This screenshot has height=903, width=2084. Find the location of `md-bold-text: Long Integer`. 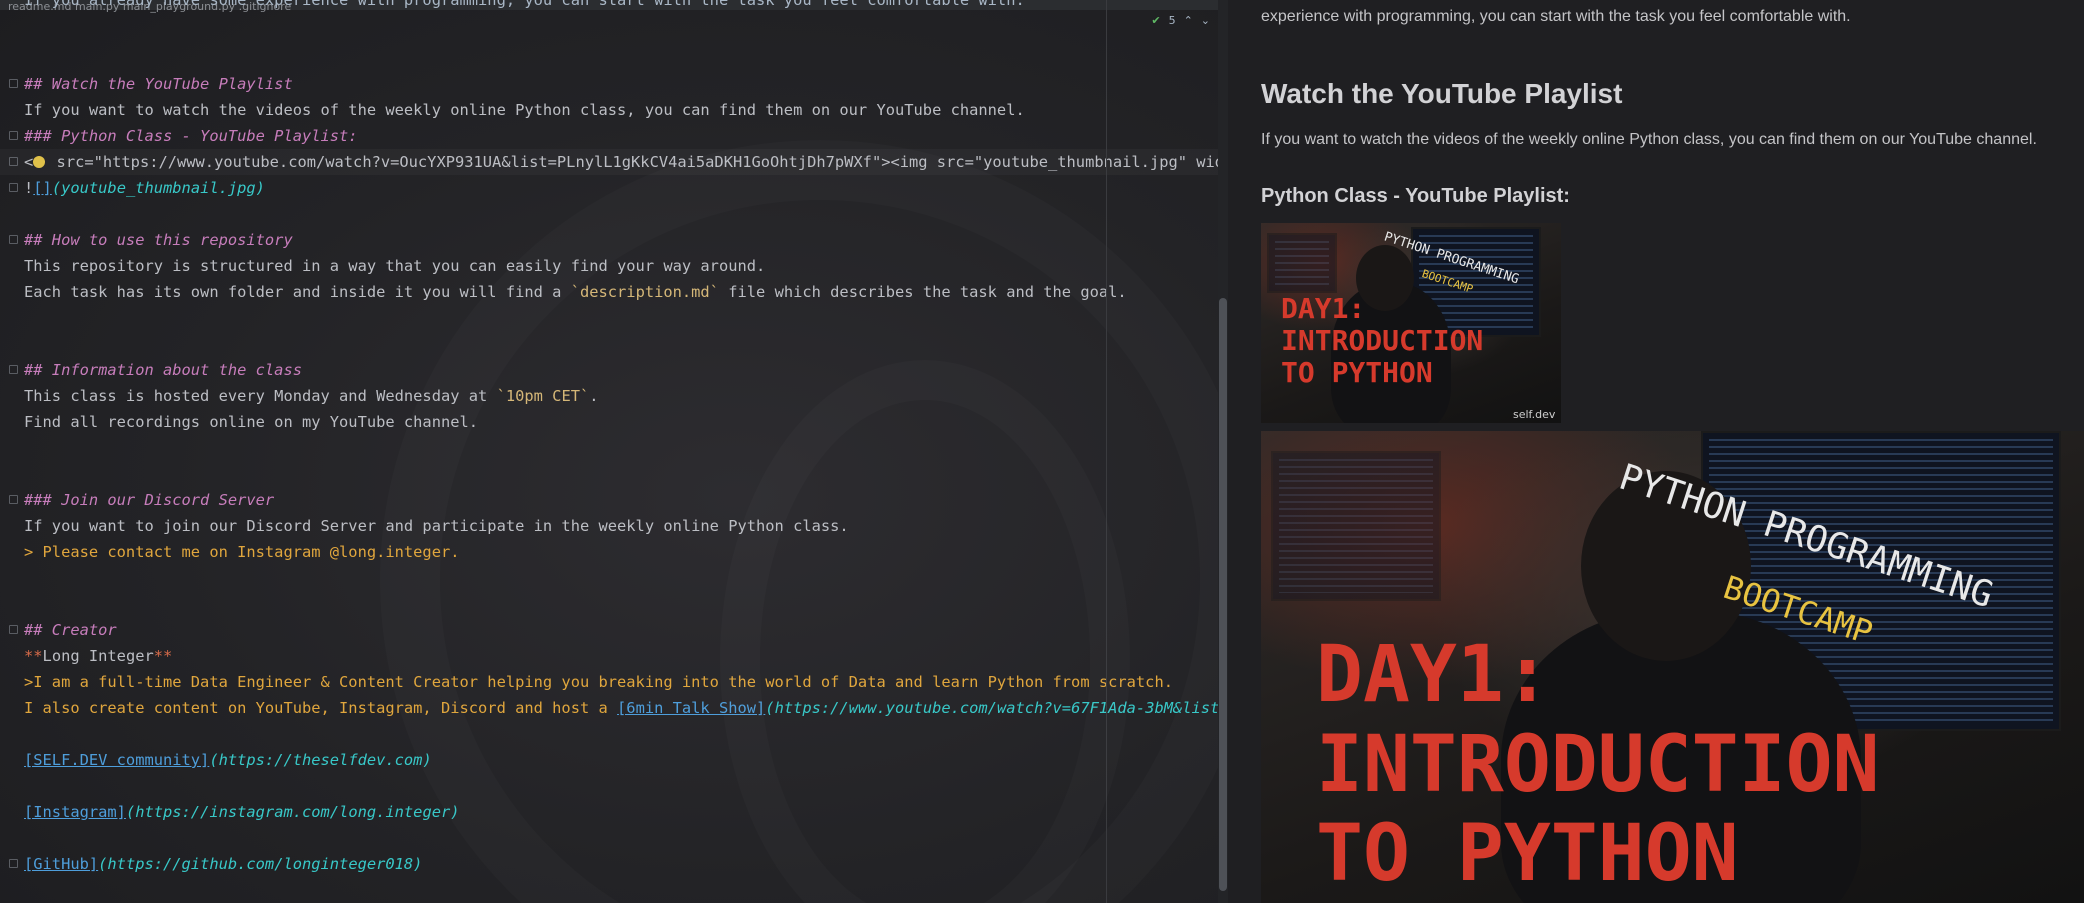

md-bold-text: Long Integer is located at coordinates (98, 656).